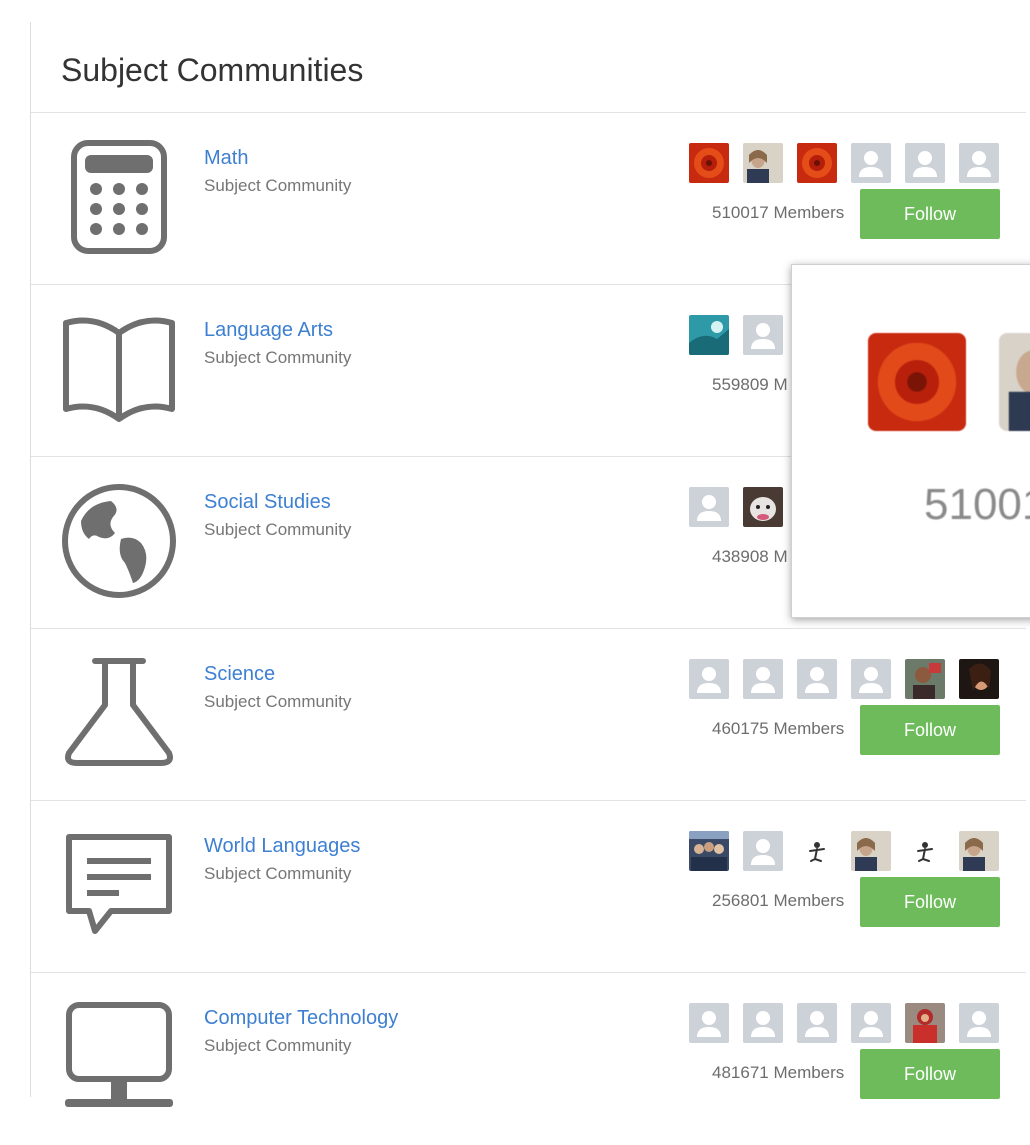  I want to click on community-name-link: Computer Technology, so click(301, 1018).